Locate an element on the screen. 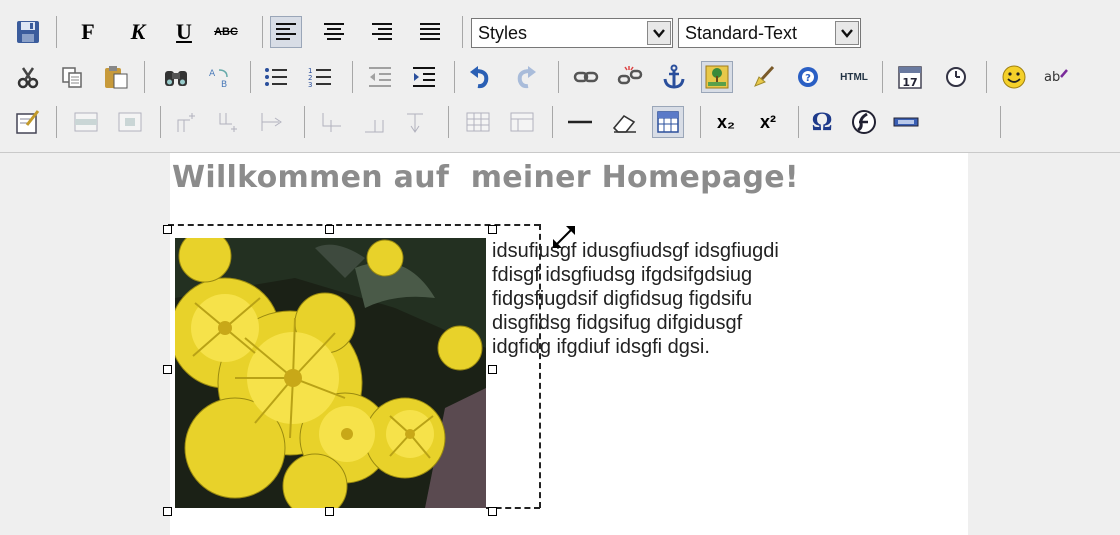 The image size is (1120, 535). cleanup-button is located at coordinates (764, 77).